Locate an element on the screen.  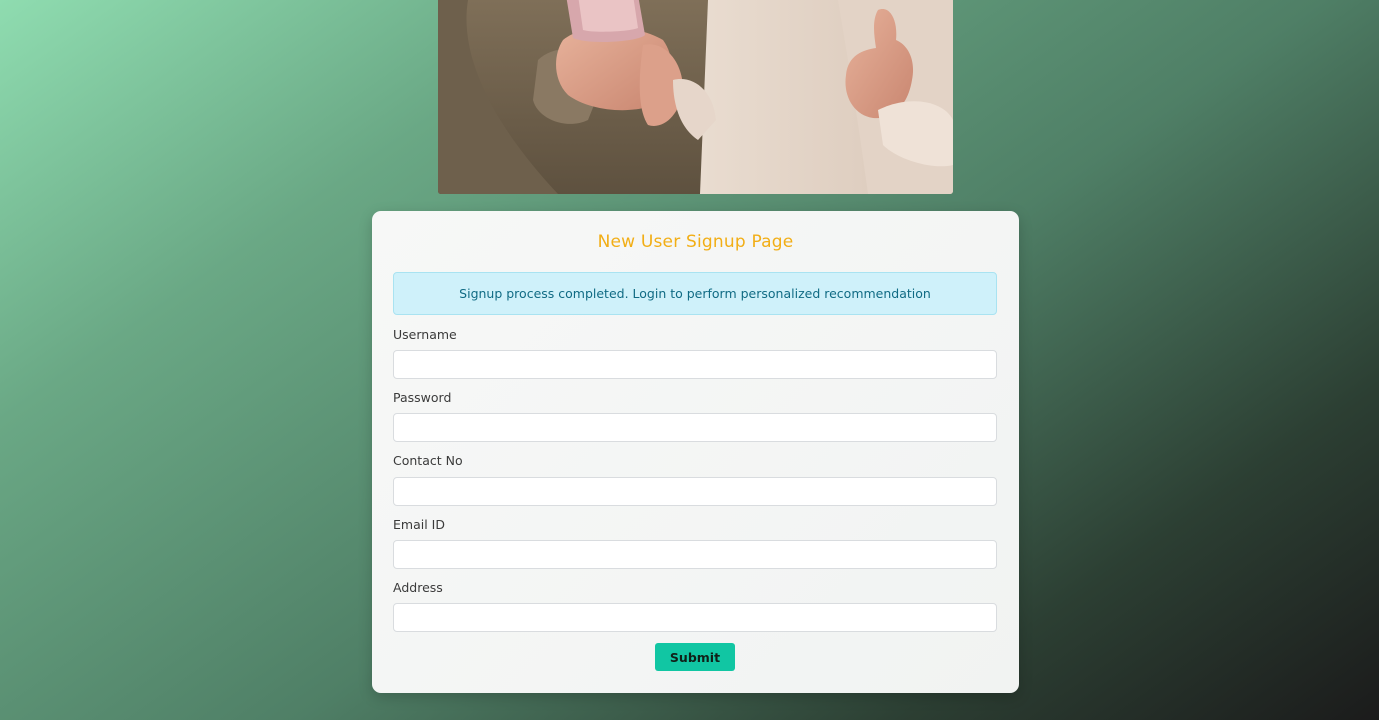
email-id-label: Email ID is located at coordinates (419, 524).